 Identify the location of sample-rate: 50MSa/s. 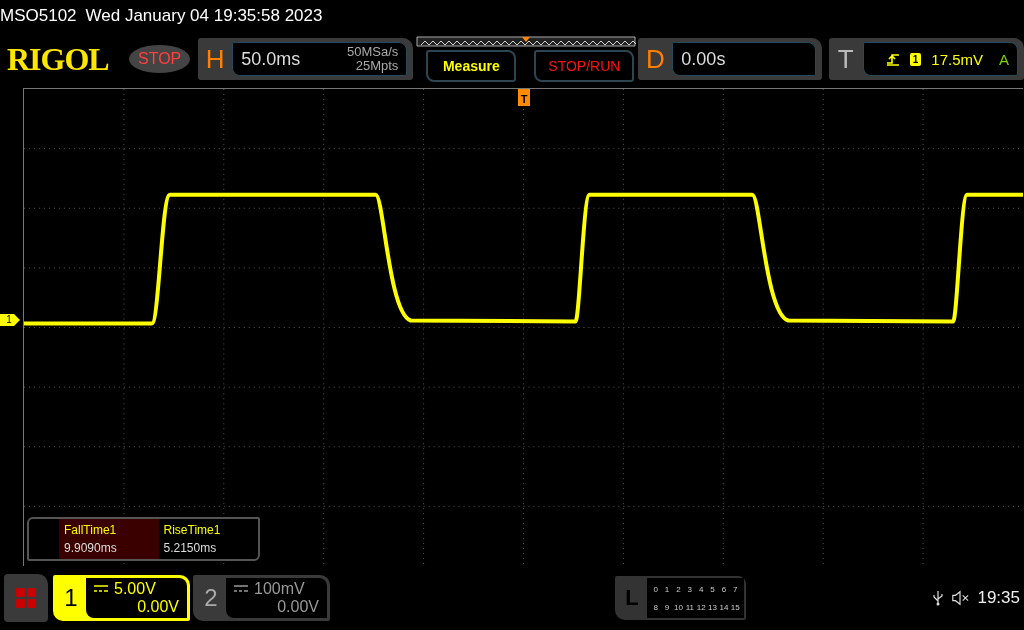
(373, 52).